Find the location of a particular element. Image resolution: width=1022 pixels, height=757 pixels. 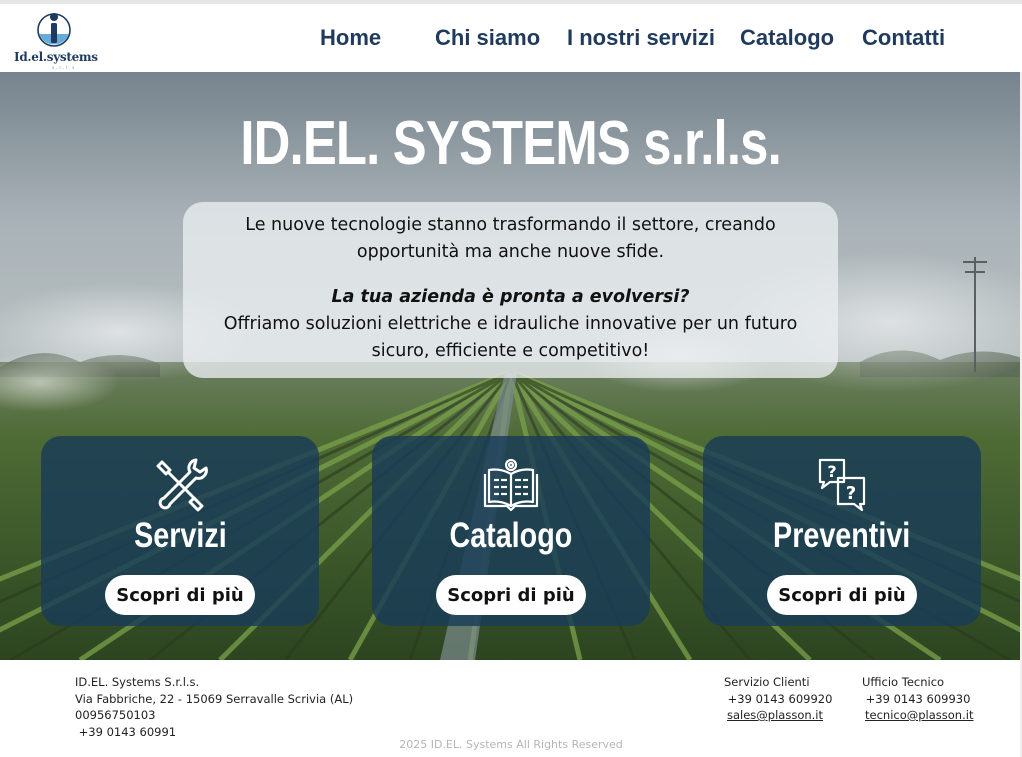

nav-slot-servizi: I nostri servizi is located at coordinates (653, 38).